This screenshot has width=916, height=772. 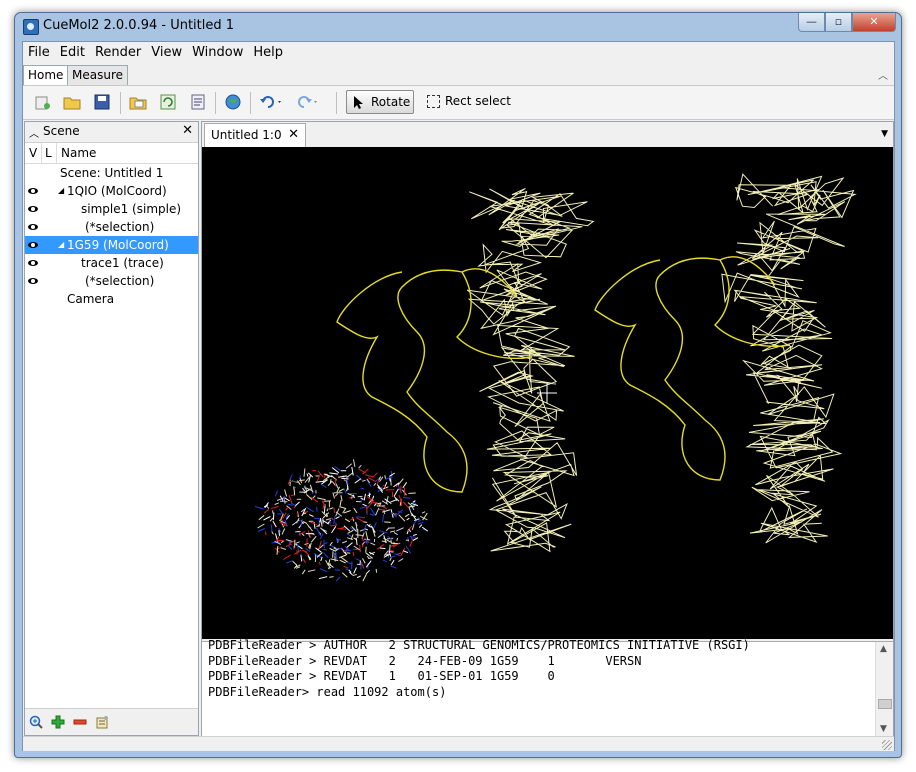 I want to click on scene-panel-title: Scene, so click(x=61, y=131).